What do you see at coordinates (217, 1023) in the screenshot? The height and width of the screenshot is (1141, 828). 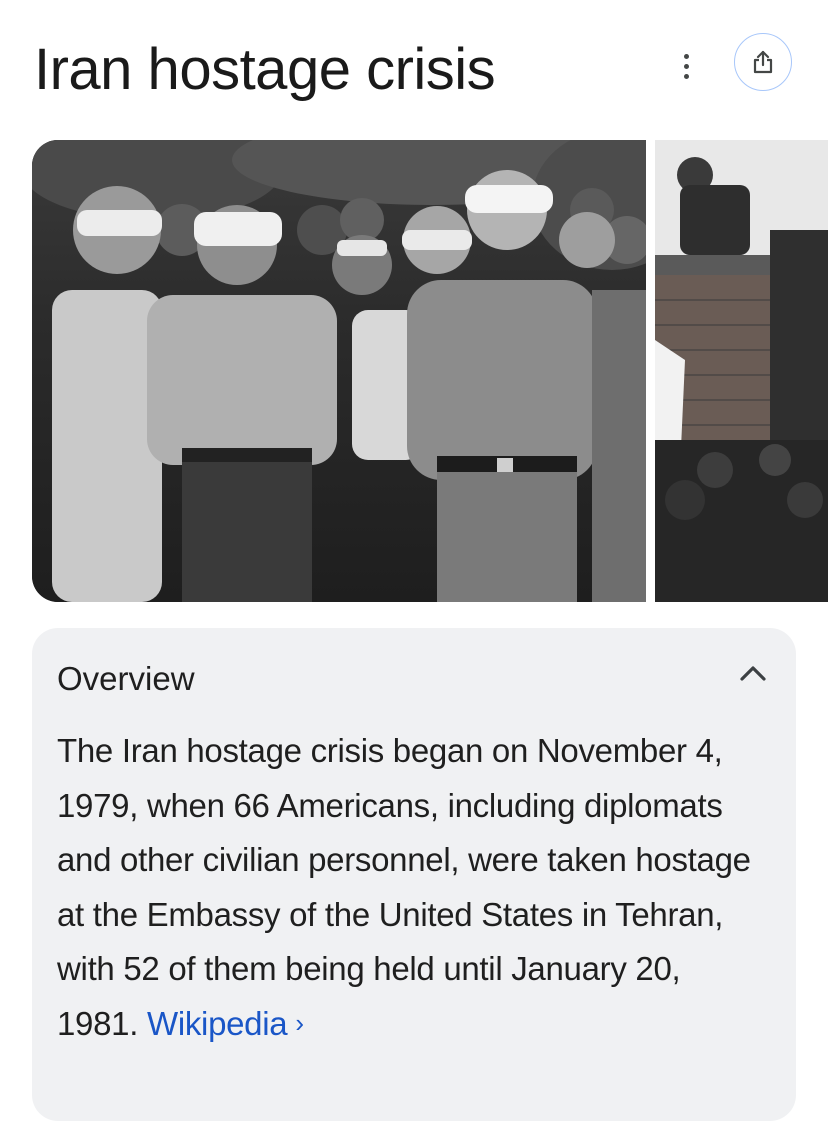 I see `wikipedia-link-label: Wikipedia` at bounding box center [217, 1023].